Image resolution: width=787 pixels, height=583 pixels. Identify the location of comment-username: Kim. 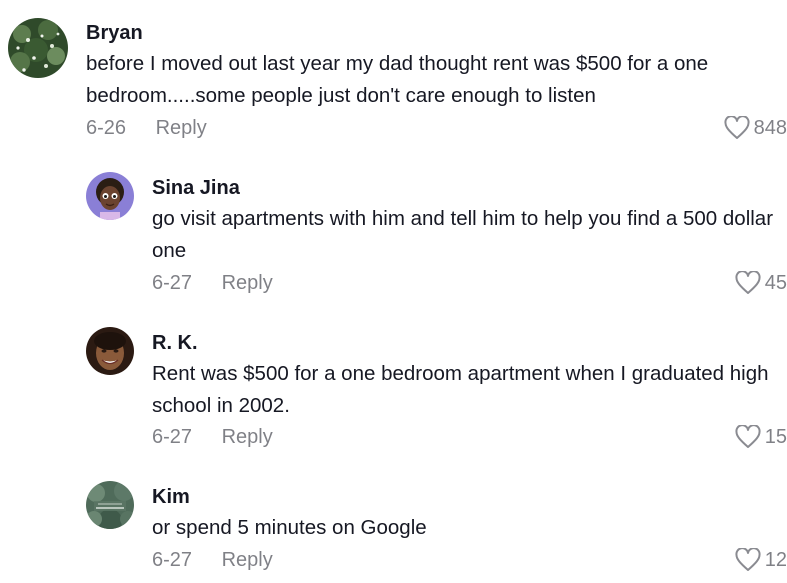
(464, 497).